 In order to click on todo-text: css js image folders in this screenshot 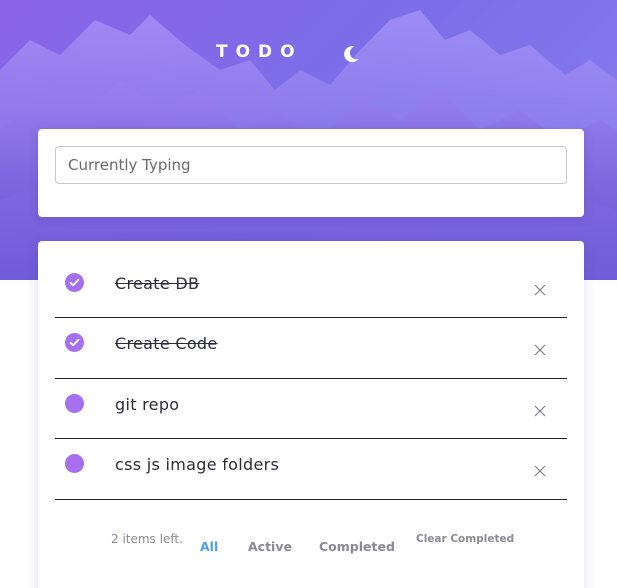, I will do `click(197, 464)`.